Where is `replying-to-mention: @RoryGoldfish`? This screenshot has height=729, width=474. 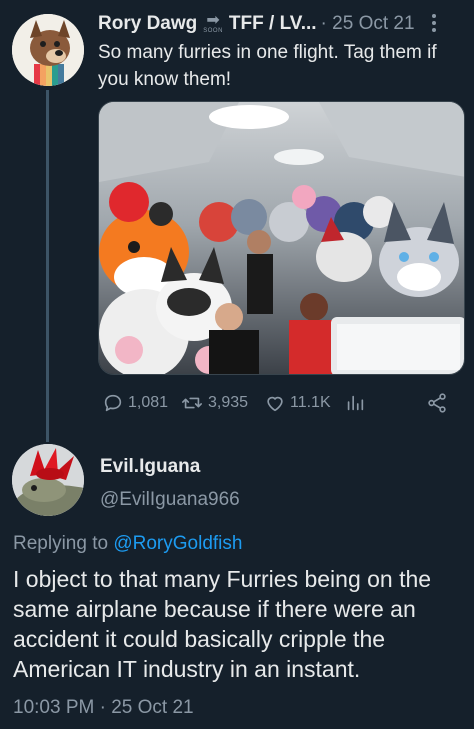
replying-to-mention: @RoryGoldfish is located at coordinates (177, 543).